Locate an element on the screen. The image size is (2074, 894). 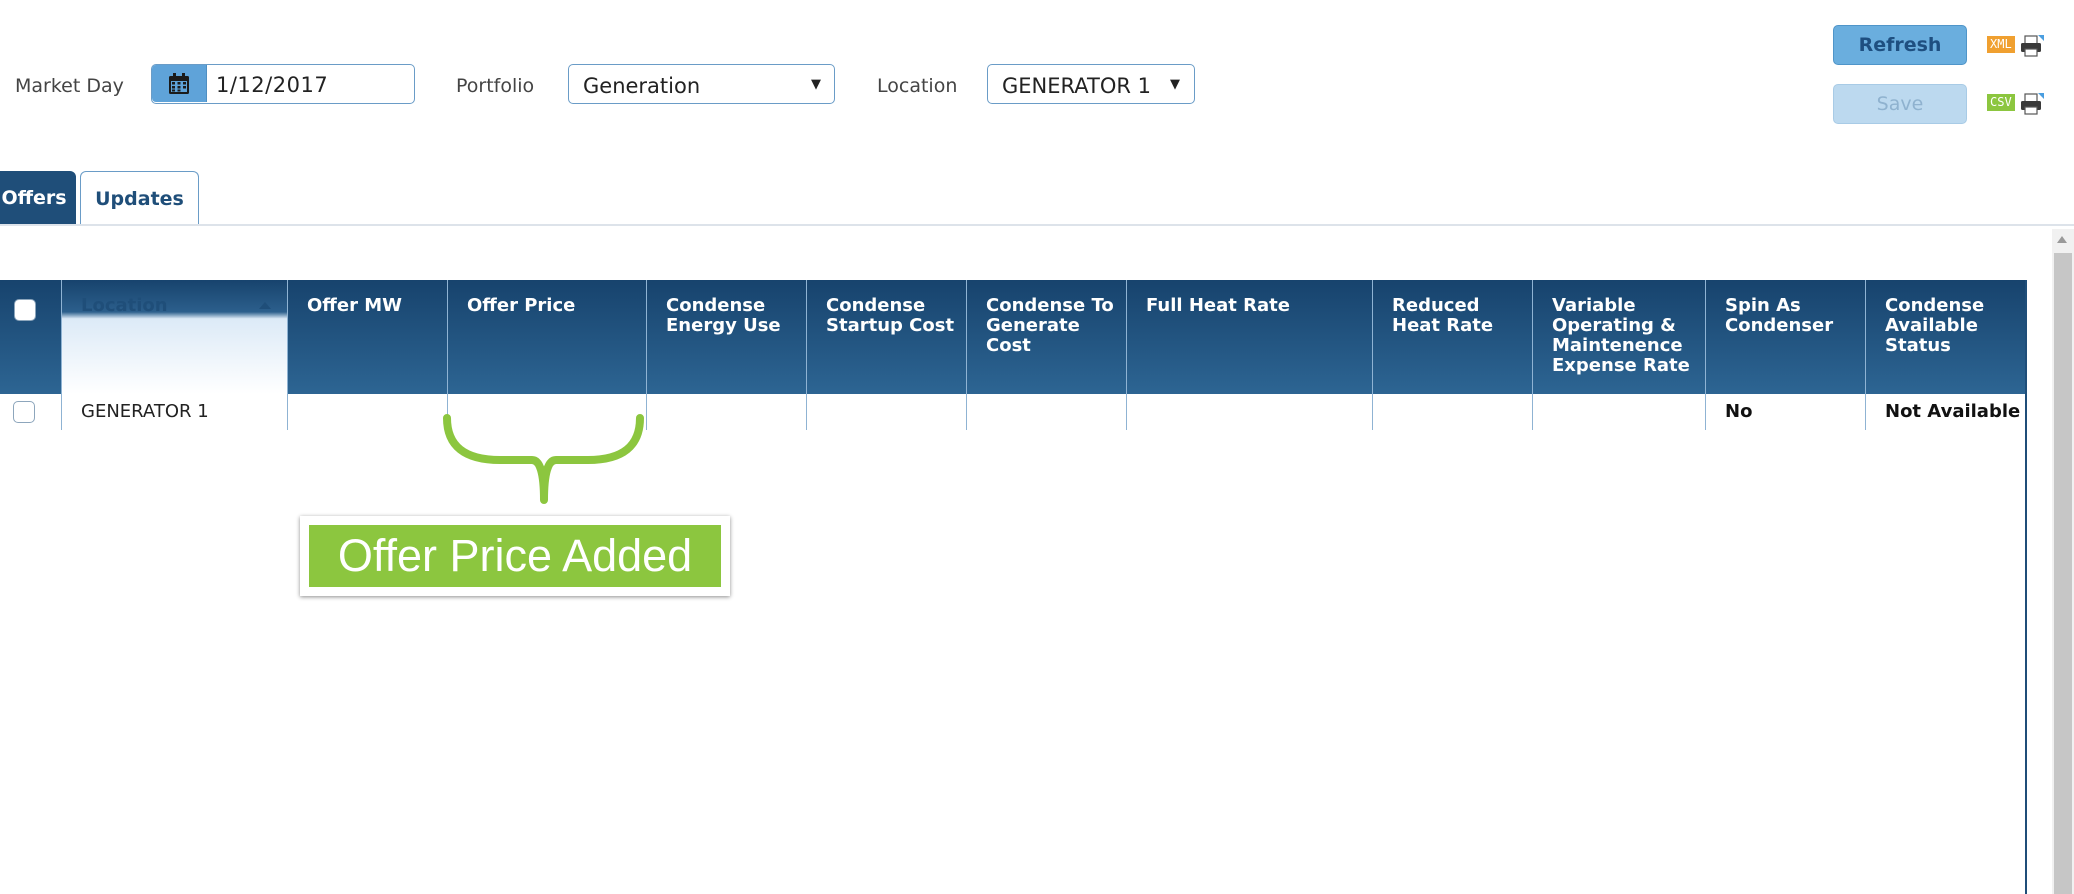
column-header-label: Condense Available Status is located at coordinates (1935, 325).